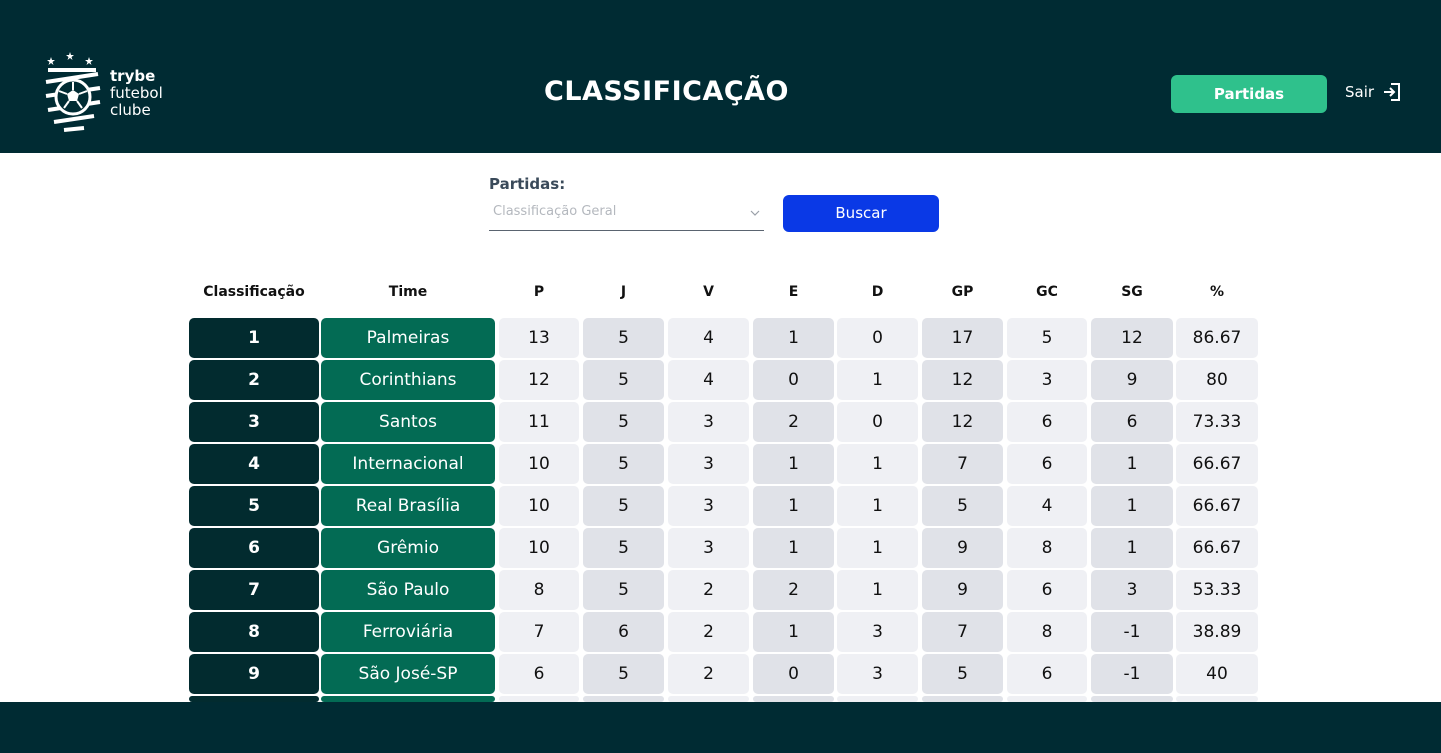 The image size is (1441, 753). Describe the element at coordinates (1217, 590) in the screenshot. I see `cell-percentage: 53.33` at that location.